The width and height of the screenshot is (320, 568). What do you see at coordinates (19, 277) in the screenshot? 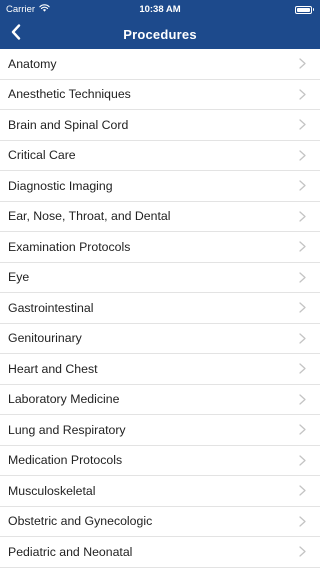
I see `list-item-label: Eye` at bounding box center [19, 277].